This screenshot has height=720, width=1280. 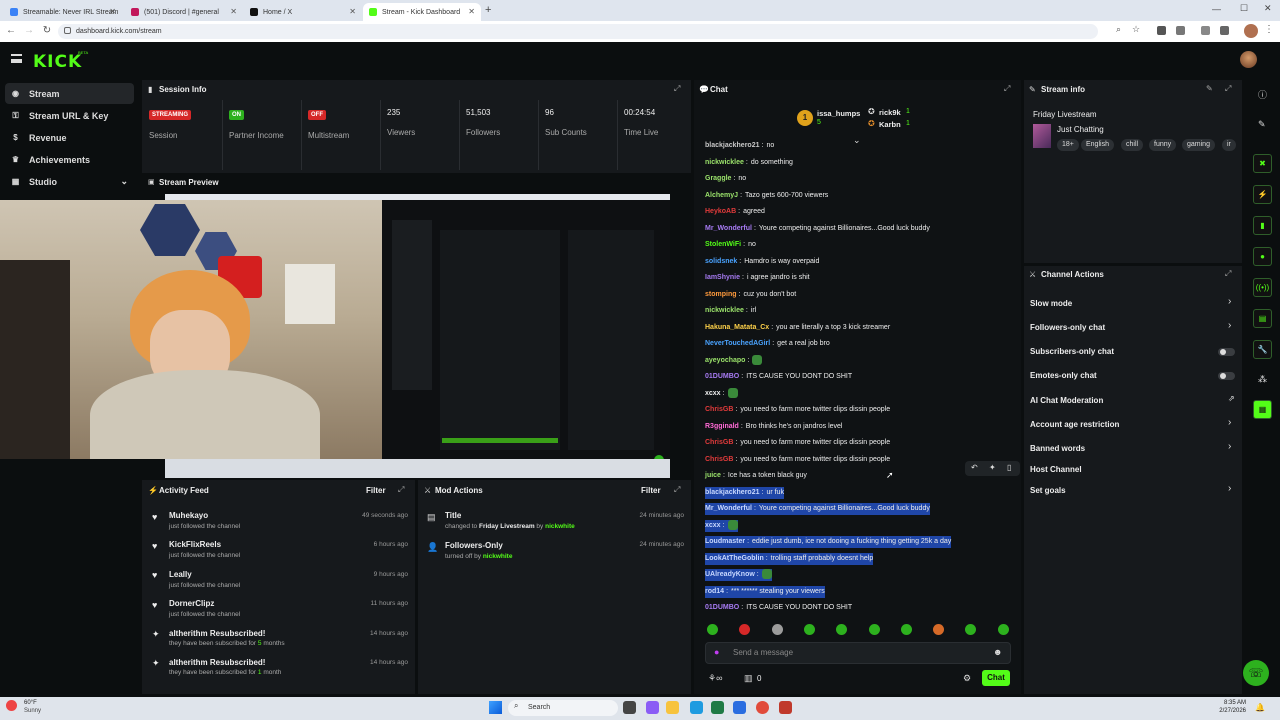 What do you see at coordinates (718, 178) in the screenshot?
I see `chat-username: Graggle` at bounding box center [718, 178].